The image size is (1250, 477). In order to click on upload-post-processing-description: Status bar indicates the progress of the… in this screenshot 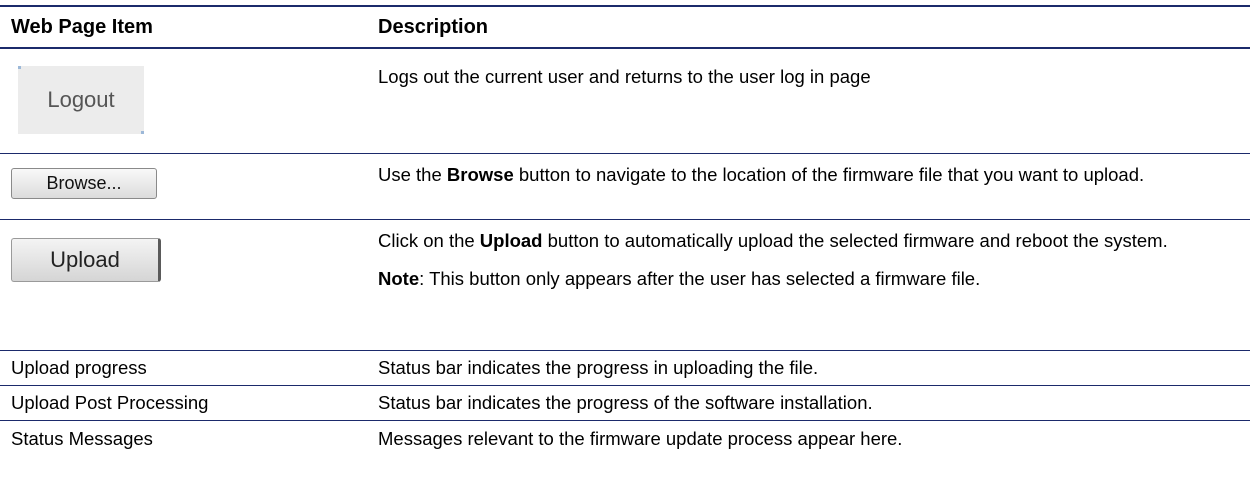, I will do `click(625, 402)`.